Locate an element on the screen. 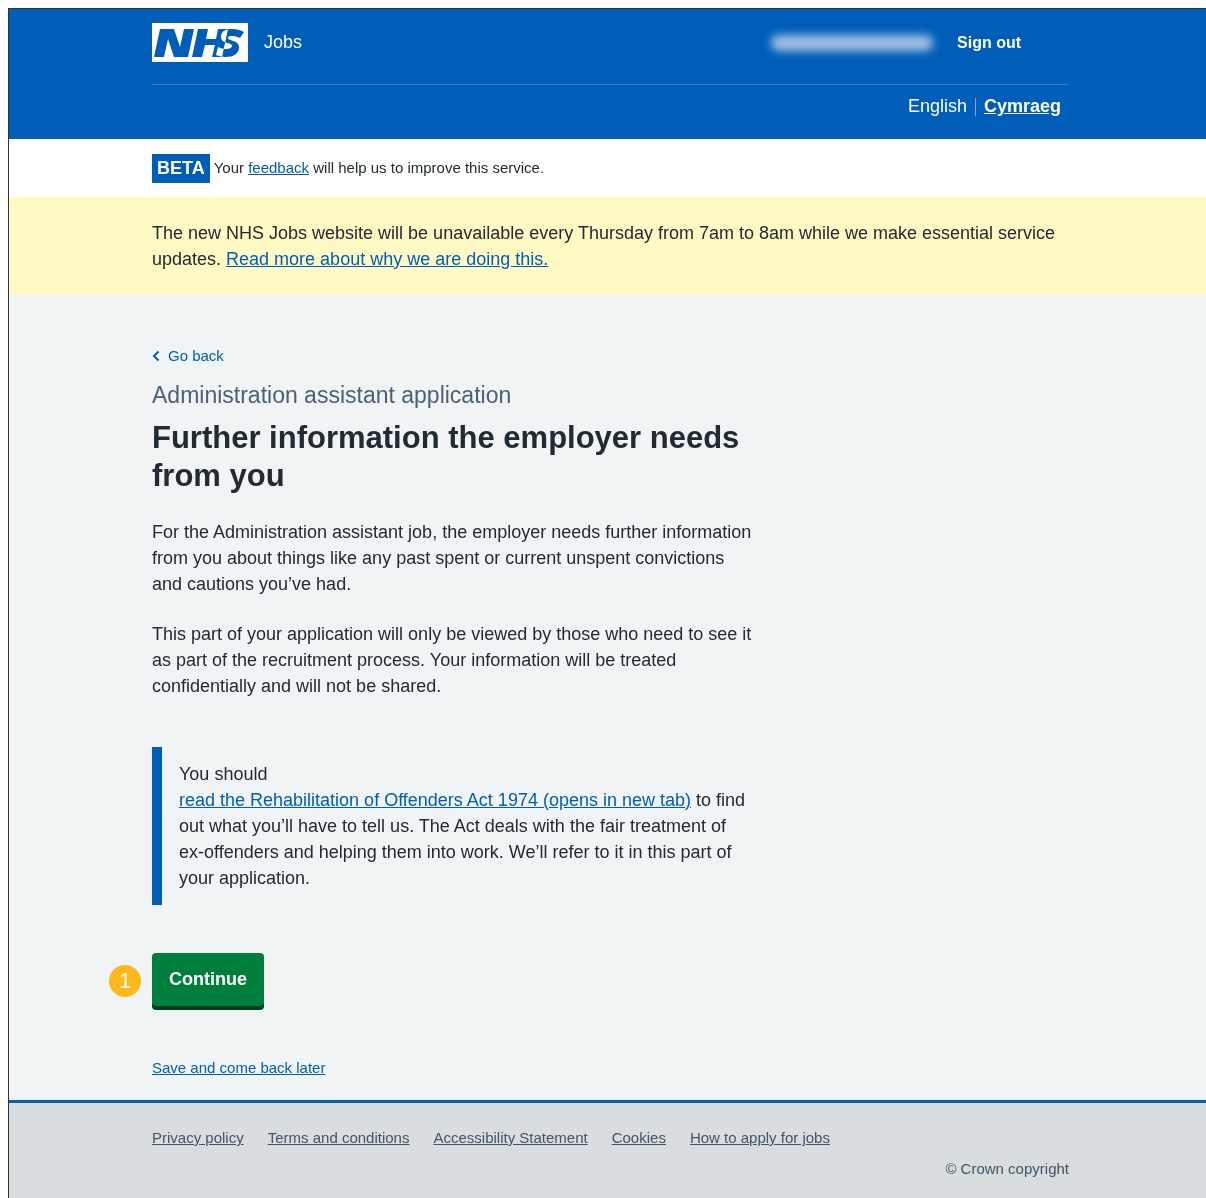 Image resolution: width=1206 pixels, height=1198 pixels. read-more-link: Read more about why we are doing this. is located at coordinates (387, 259).